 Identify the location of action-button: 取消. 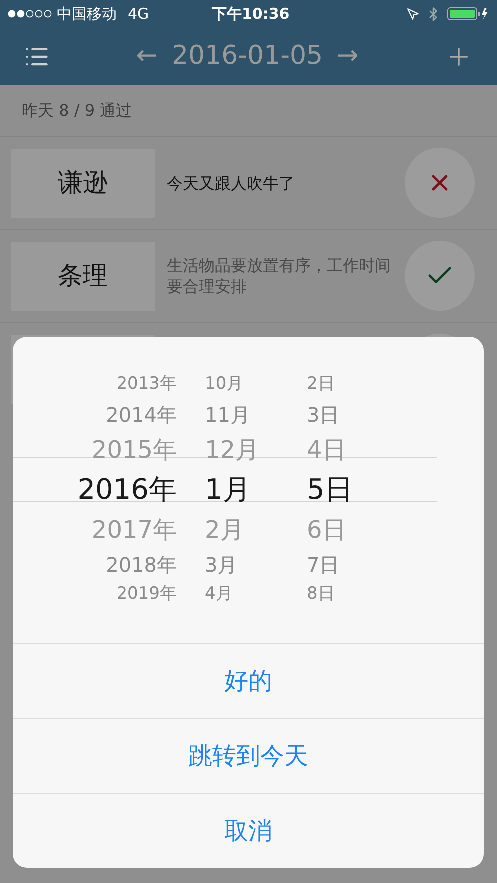
(248, 830).